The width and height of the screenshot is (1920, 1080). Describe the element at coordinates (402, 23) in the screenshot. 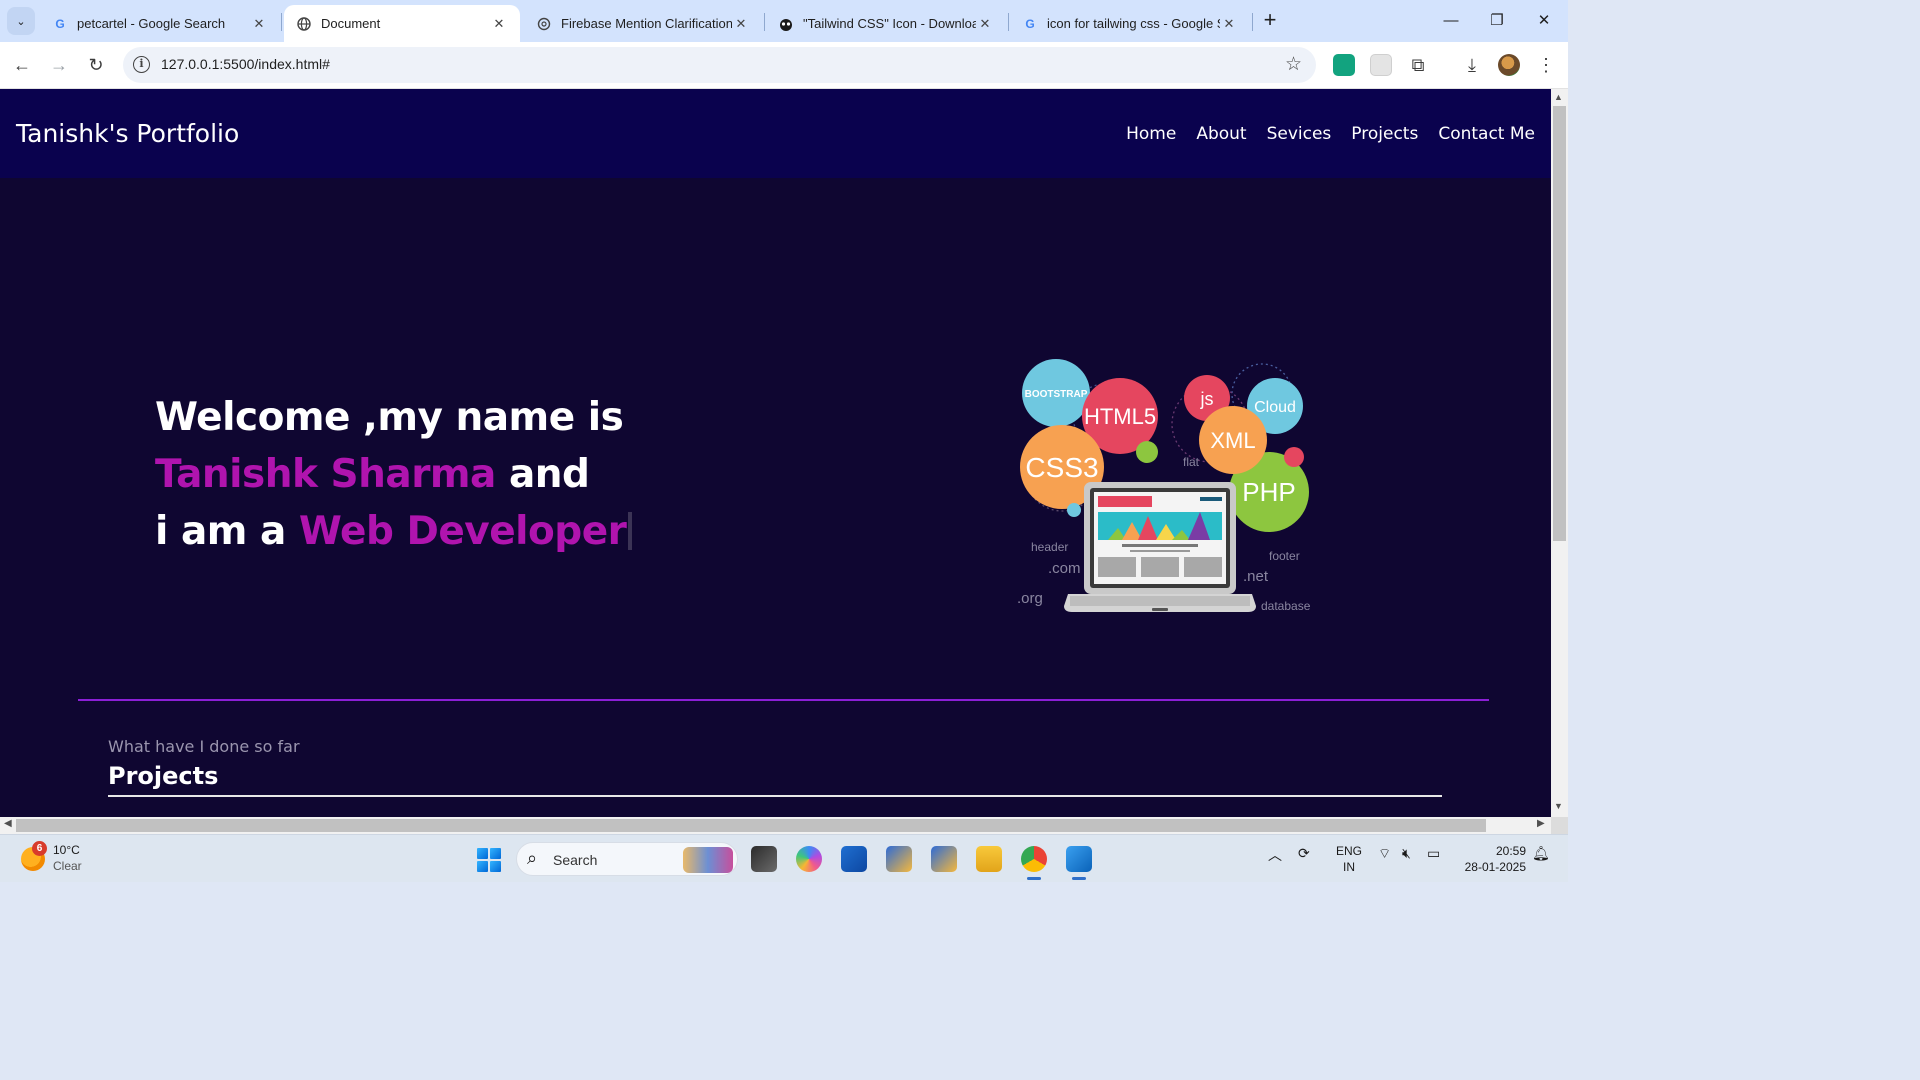

I see `tab-document: Document ✕` at that location.